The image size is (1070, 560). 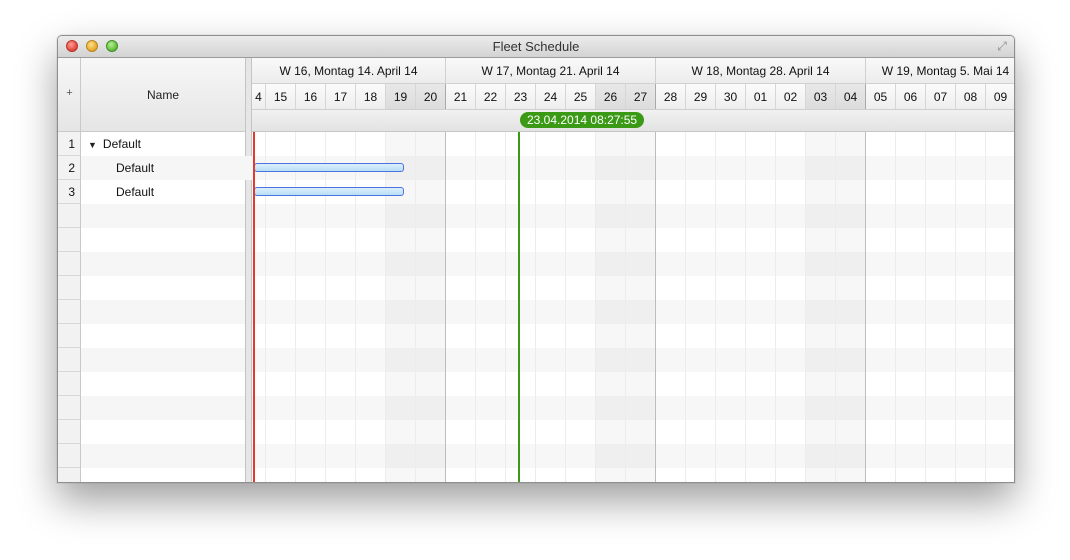 What do you see at coordinates (941, 96) in the screenshot?
I see `day-header: 07` at bounding box center [941, 96].